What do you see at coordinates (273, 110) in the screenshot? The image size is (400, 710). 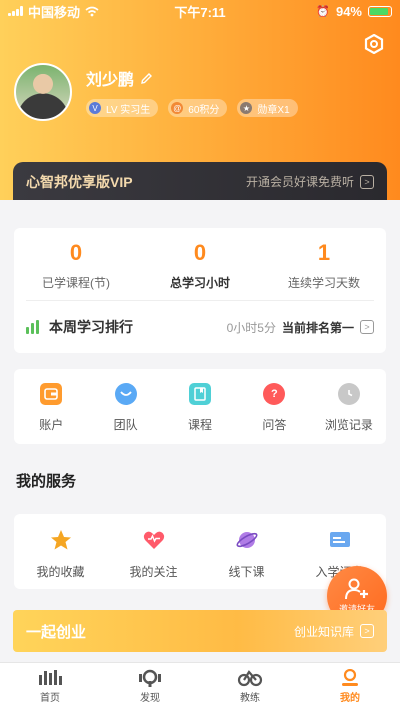 I see `medal-label: 勋章X1` at bounding box center [273, 110].